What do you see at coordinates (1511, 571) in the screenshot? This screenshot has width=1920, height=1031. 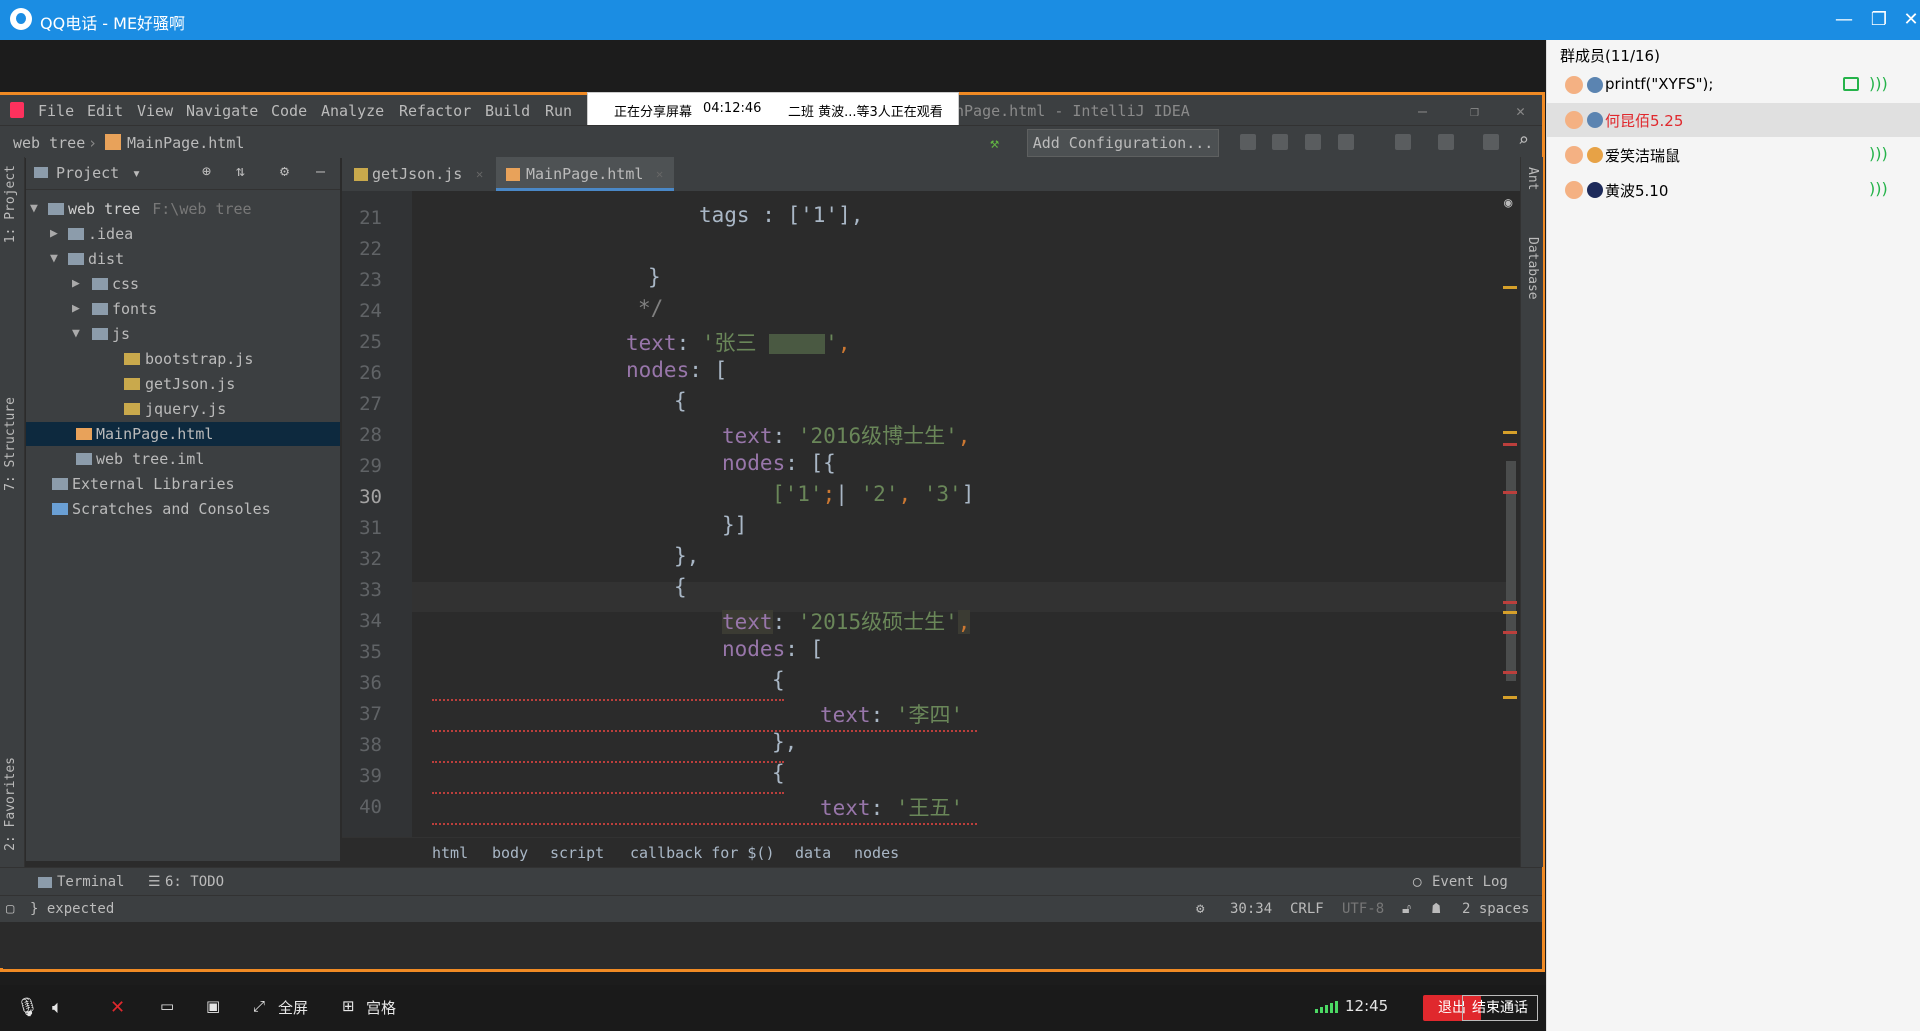 I see `scrollbar-thumb` at bounding box center [1511, 571].